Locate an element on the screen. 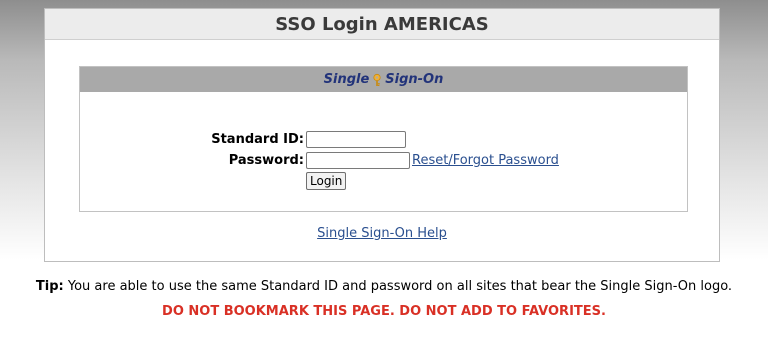 This screenshot has width=768, height=340. sso-logo-text-single: Single is located at coordinates (346, 79).